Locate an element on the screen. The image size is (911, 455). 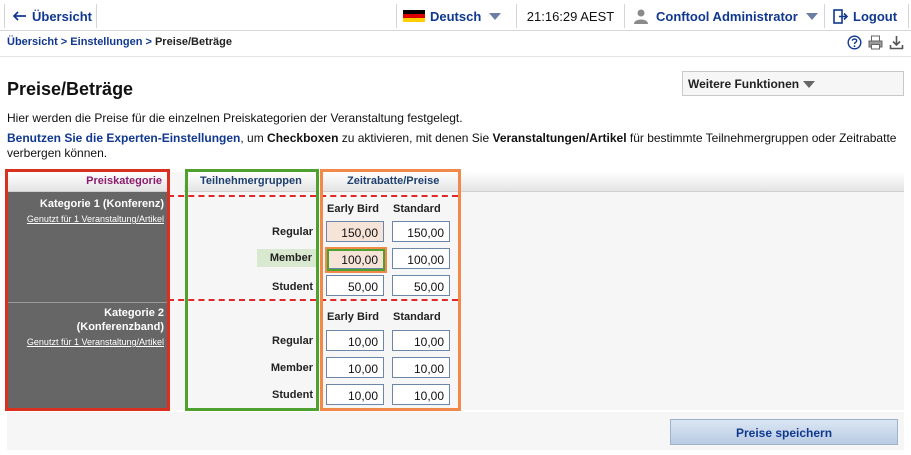
print-icon is located at coordinates (875, 42).